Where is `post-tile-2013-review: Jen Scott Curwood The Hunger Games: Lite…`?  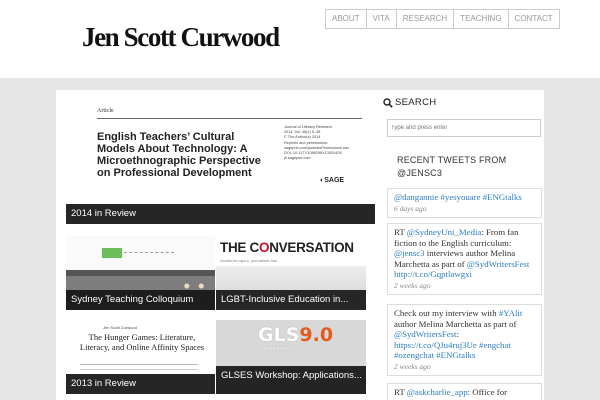 post-tile-2013-review: Jen Scott Curwood The Hunger Games: Lite… is located at coordinates (140, 357).